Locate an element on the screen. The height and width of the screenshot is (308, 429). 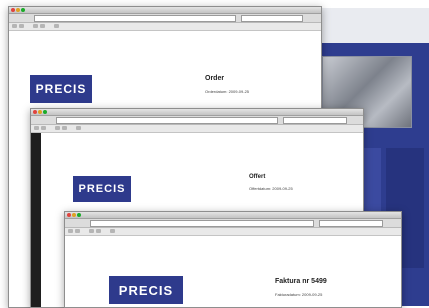
document-date: Fakturadatum: 2009-09-25 is located at coordinates (299, 294).